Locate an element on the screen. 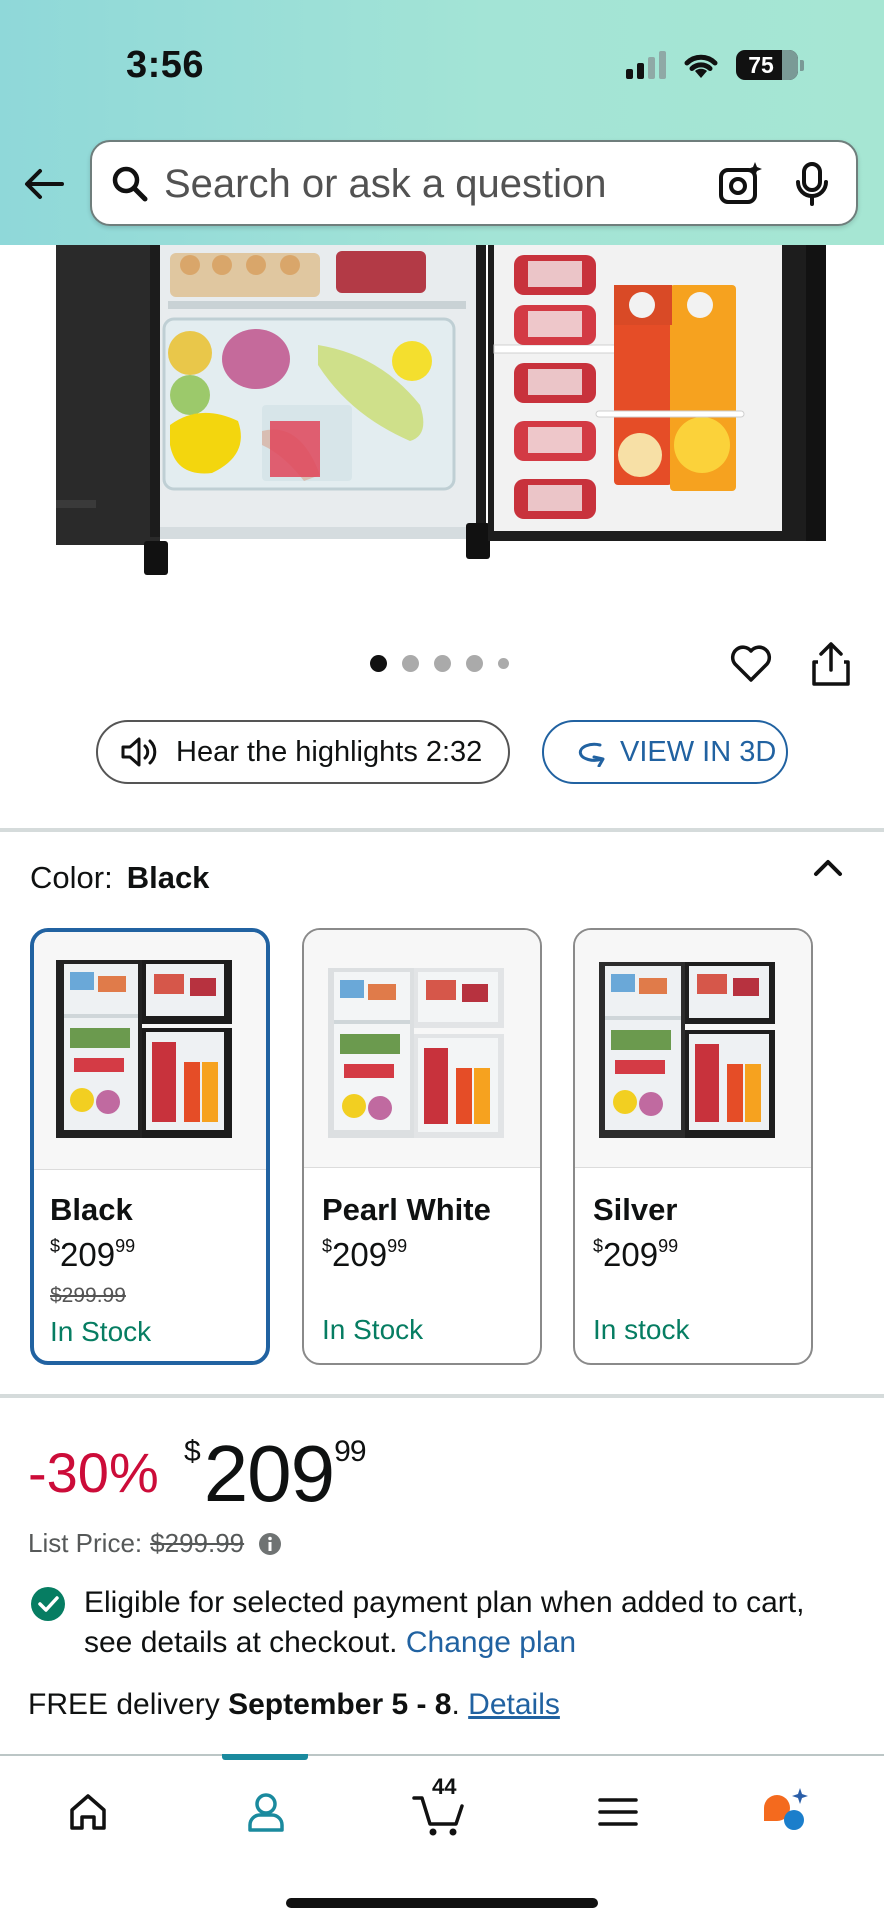 The image size is (884, 1920). change-plan-link: Change plan is located at coordinates (491, 1642).